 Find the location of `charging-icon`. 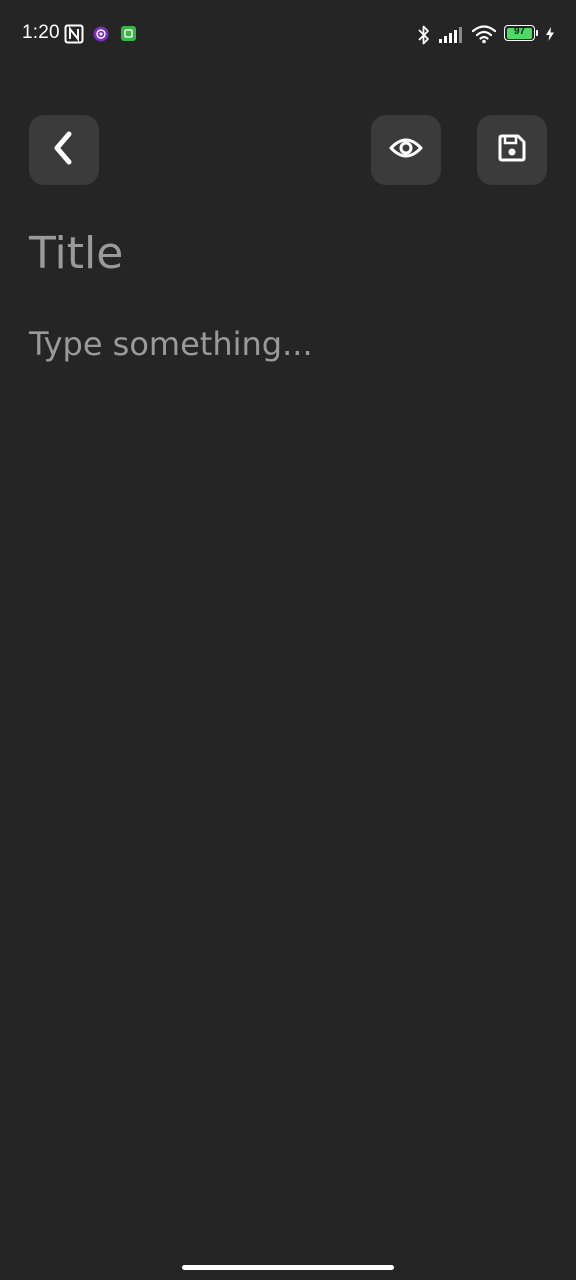

charging-icon is located at coordinates (550, 36).